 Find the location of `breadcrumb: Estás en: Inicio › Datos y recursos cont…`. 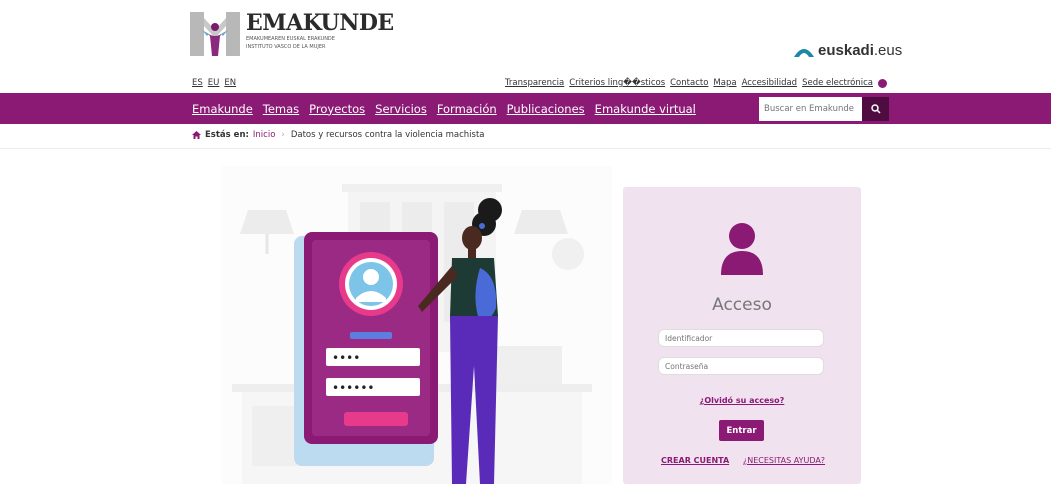

breadcrumb: Estás en: Inicio › Datos y recursos cont… is located at coordinates (338, 135).